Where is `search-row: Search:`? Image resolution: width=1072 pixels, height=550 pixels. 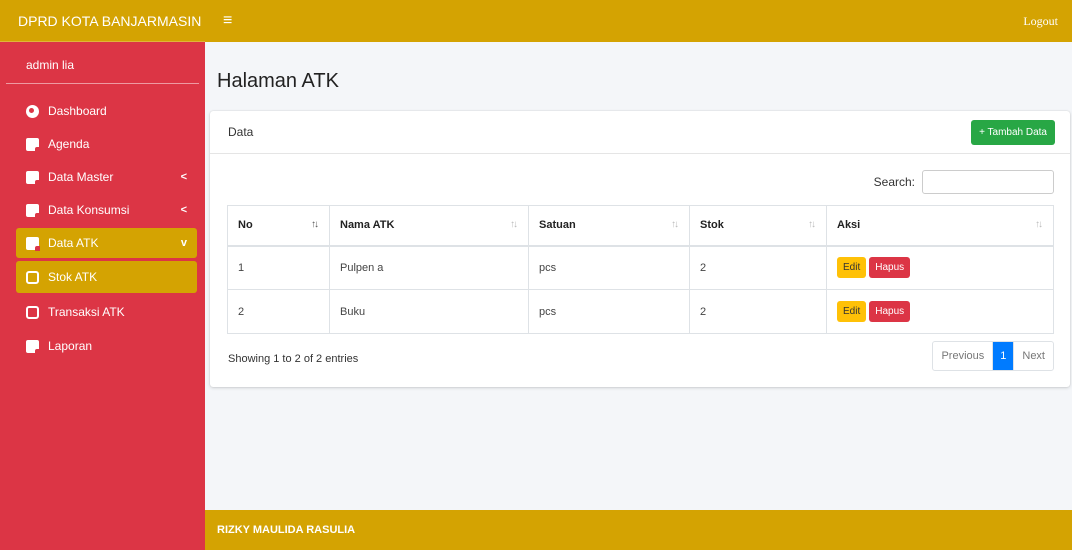
search-row: Search: is located at coordinates (964, 182).